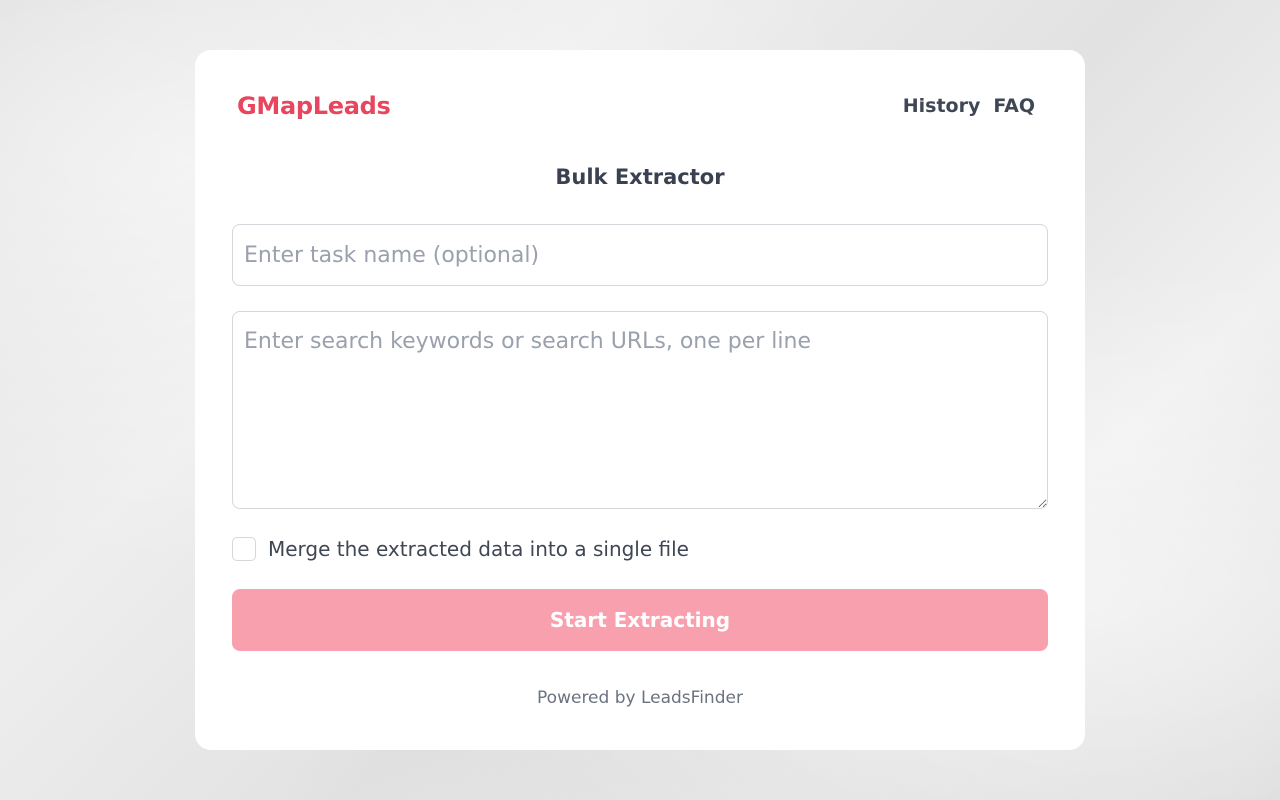  I want to click on start-extracting-button: Start Extracting, so click(640, 620).